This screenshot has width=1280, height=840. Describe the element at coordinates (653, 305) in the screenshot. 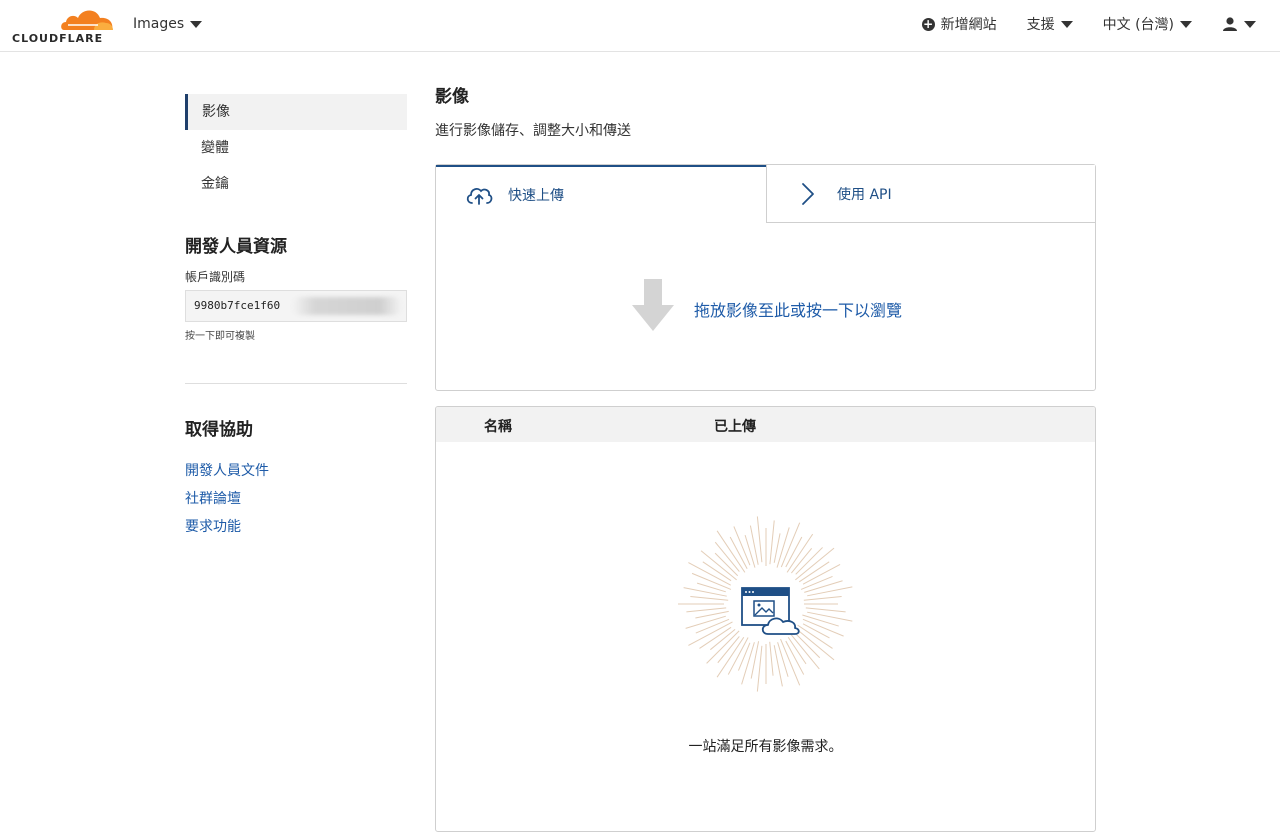

I see `arrow-down-icon` at that location.